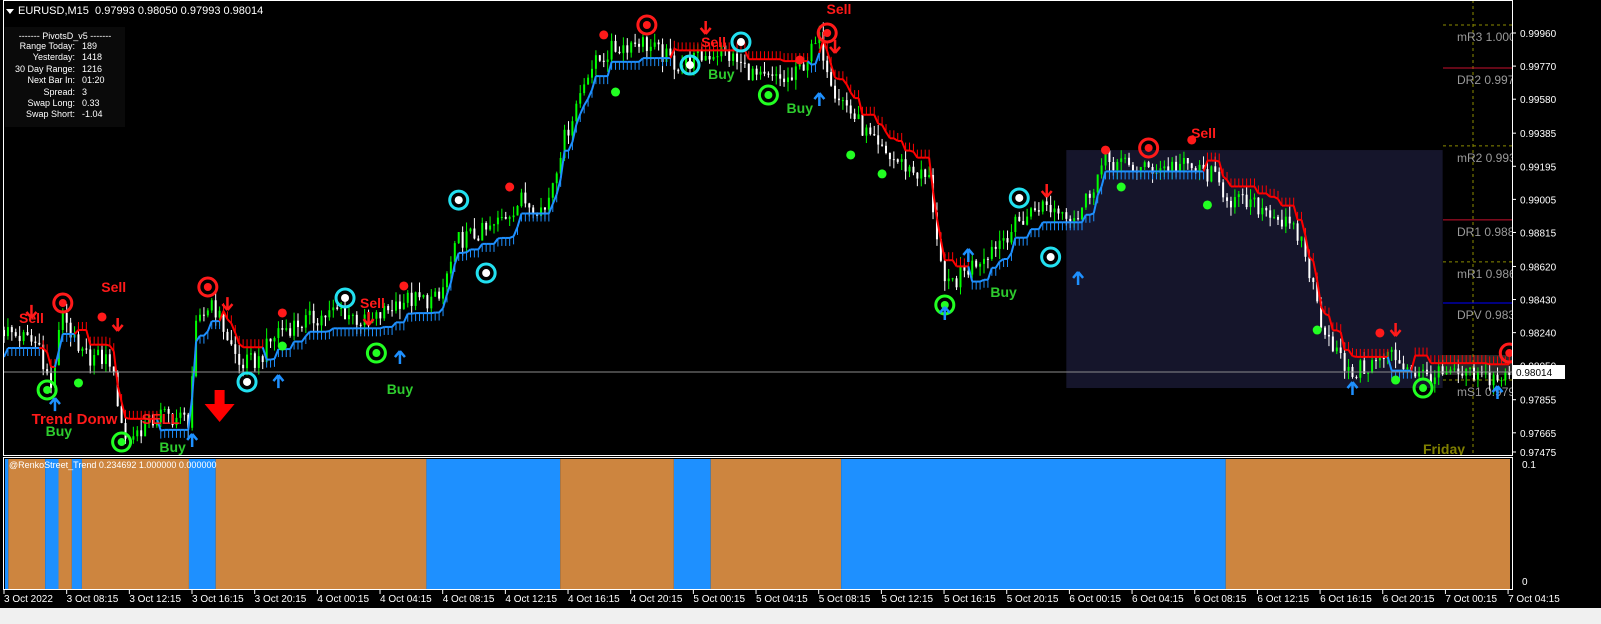 This screenshot has height=624, width=1601. What do you see at coordinates (28, 599) in the screenshot?
I see `time-tick-label: 3 Oct 2022` at bounding box center [28, 599].